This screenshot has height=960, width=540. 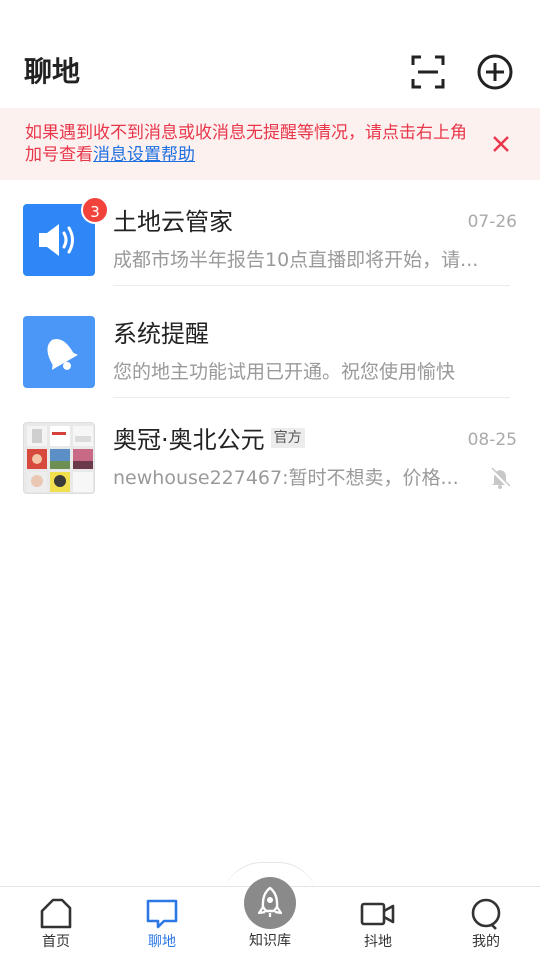 I want to click on nav-chat: 聊地, so click(x=162, y=923).